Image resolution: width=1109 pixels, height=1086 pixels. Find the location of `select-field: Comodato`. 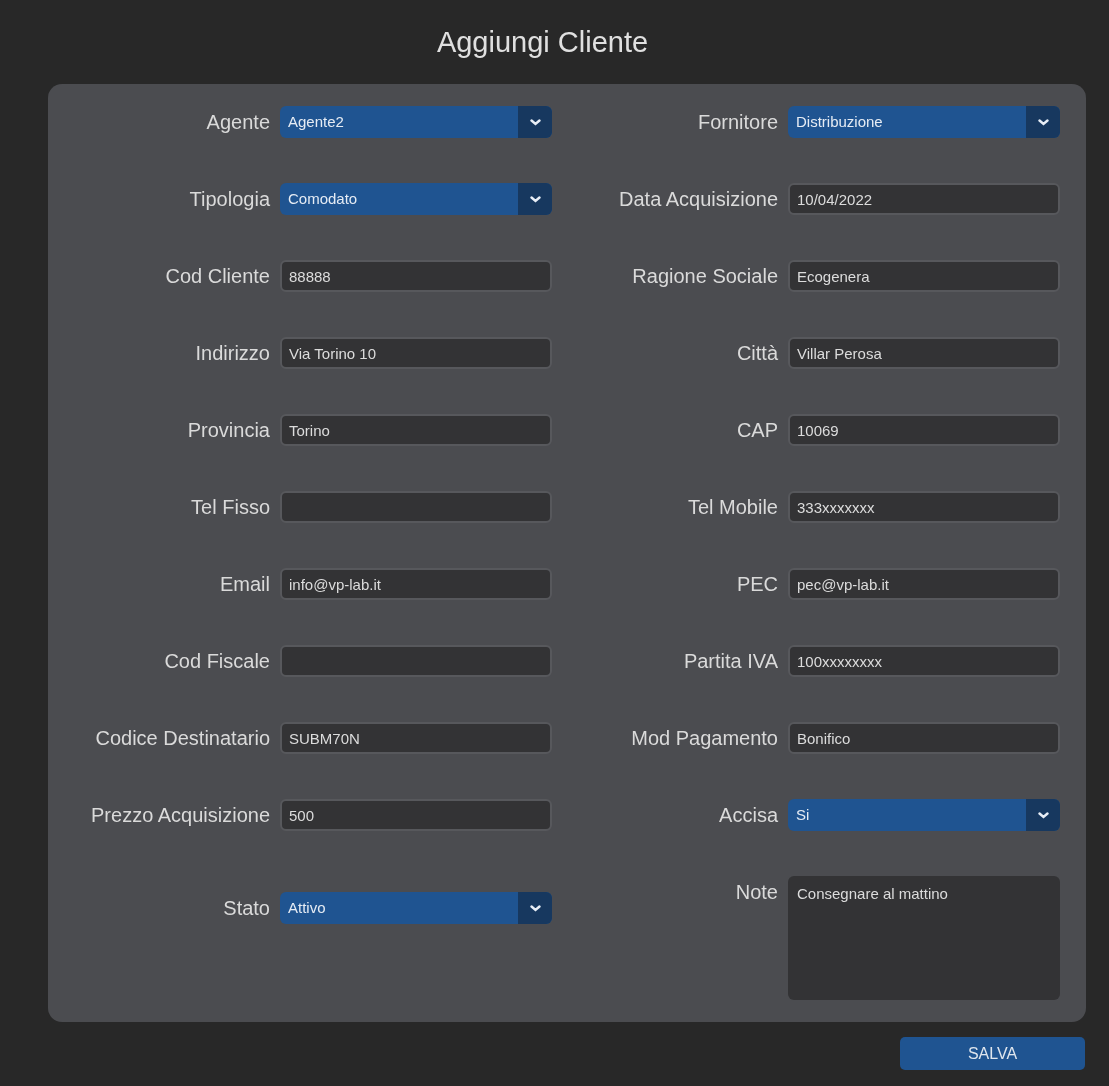

select-field: Comodato is located at coordinates (416, 199).